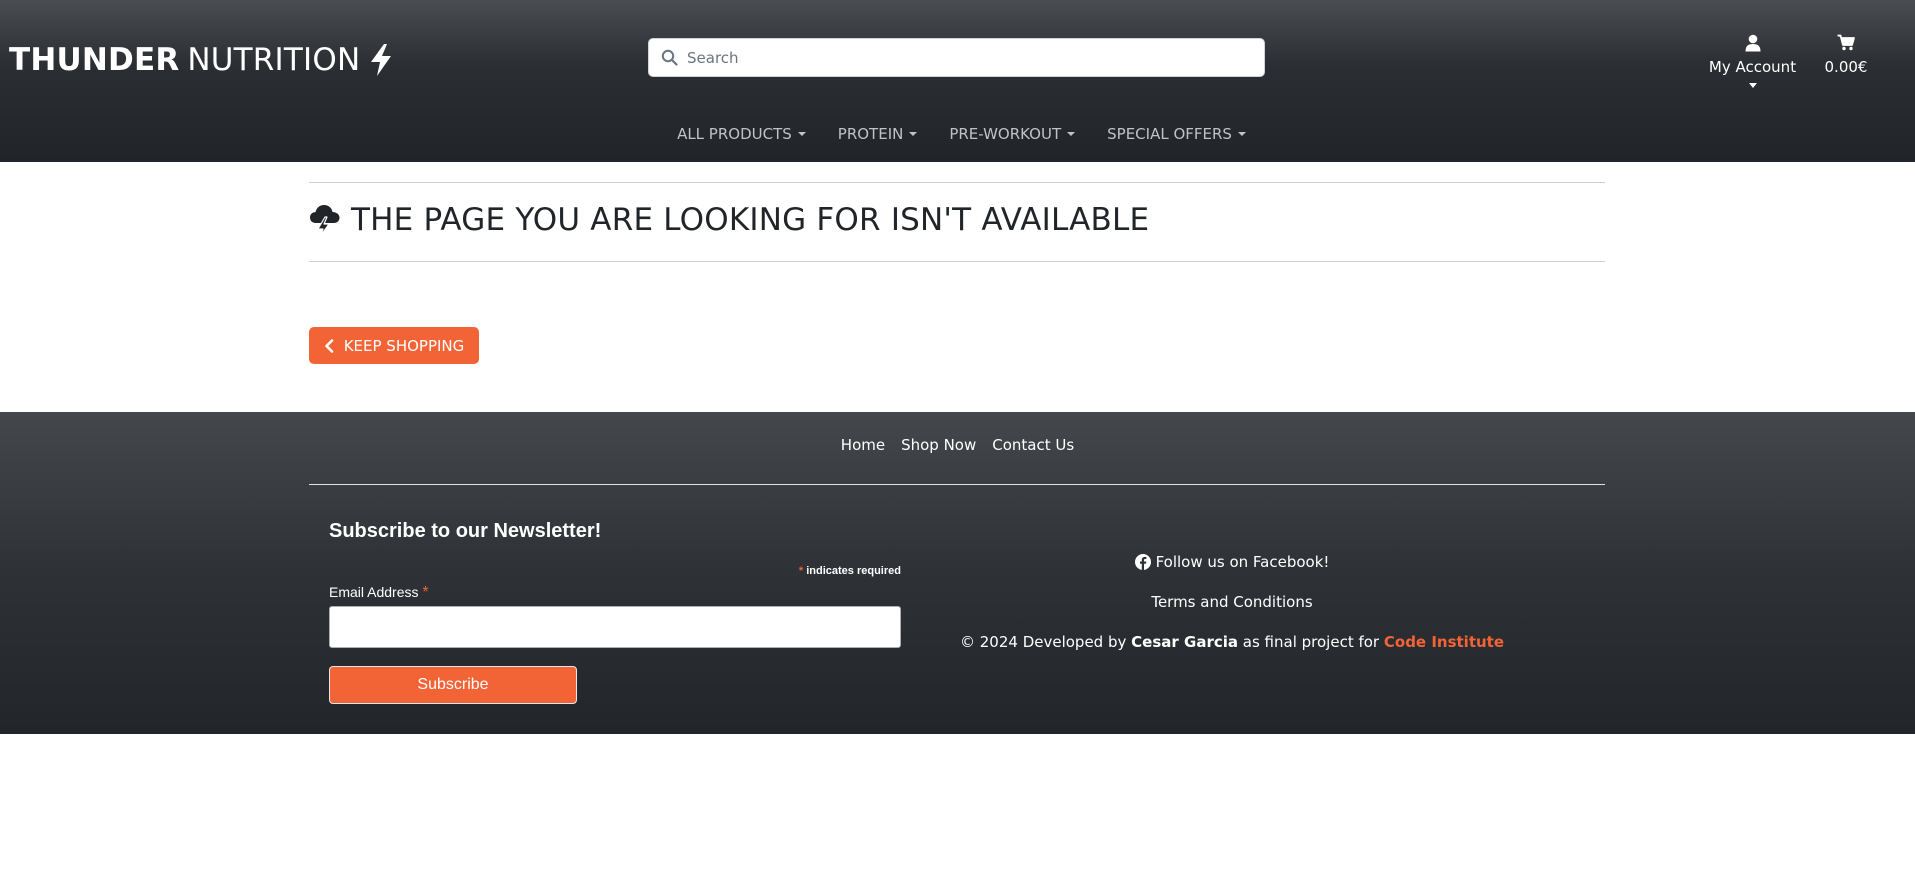  Describe the element at coordinates (1033, 448) in the screenshot. I see `footer-link-contact-us: Contact Us` at that location.